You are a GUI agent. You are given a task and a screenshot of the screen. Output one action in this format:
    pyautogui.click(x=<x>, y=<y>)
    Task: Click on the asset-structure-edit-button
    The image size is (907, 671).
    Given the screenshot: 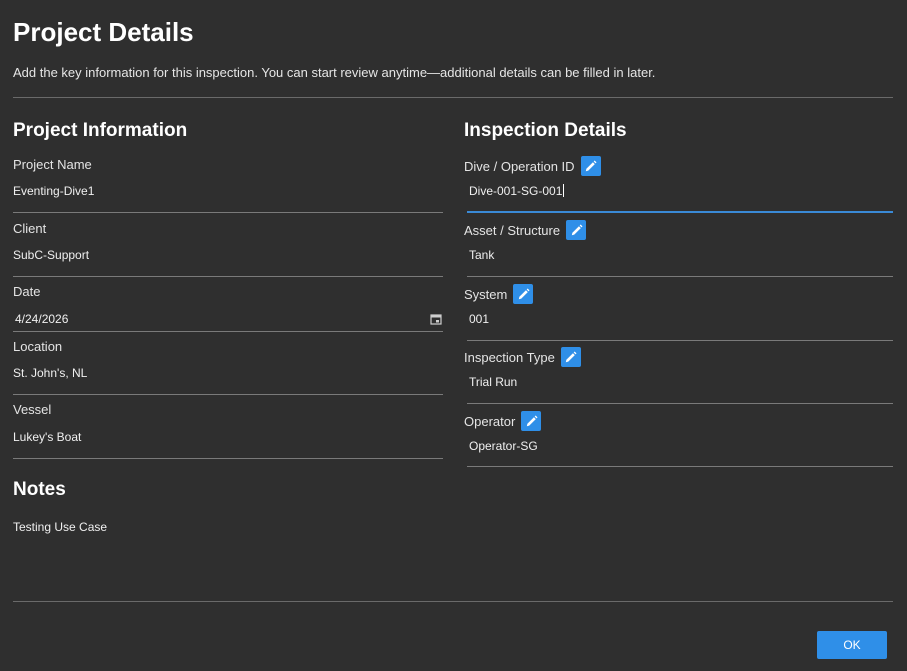 What is the action you would take?
    pyautogui.click(x=576, y=230)
    